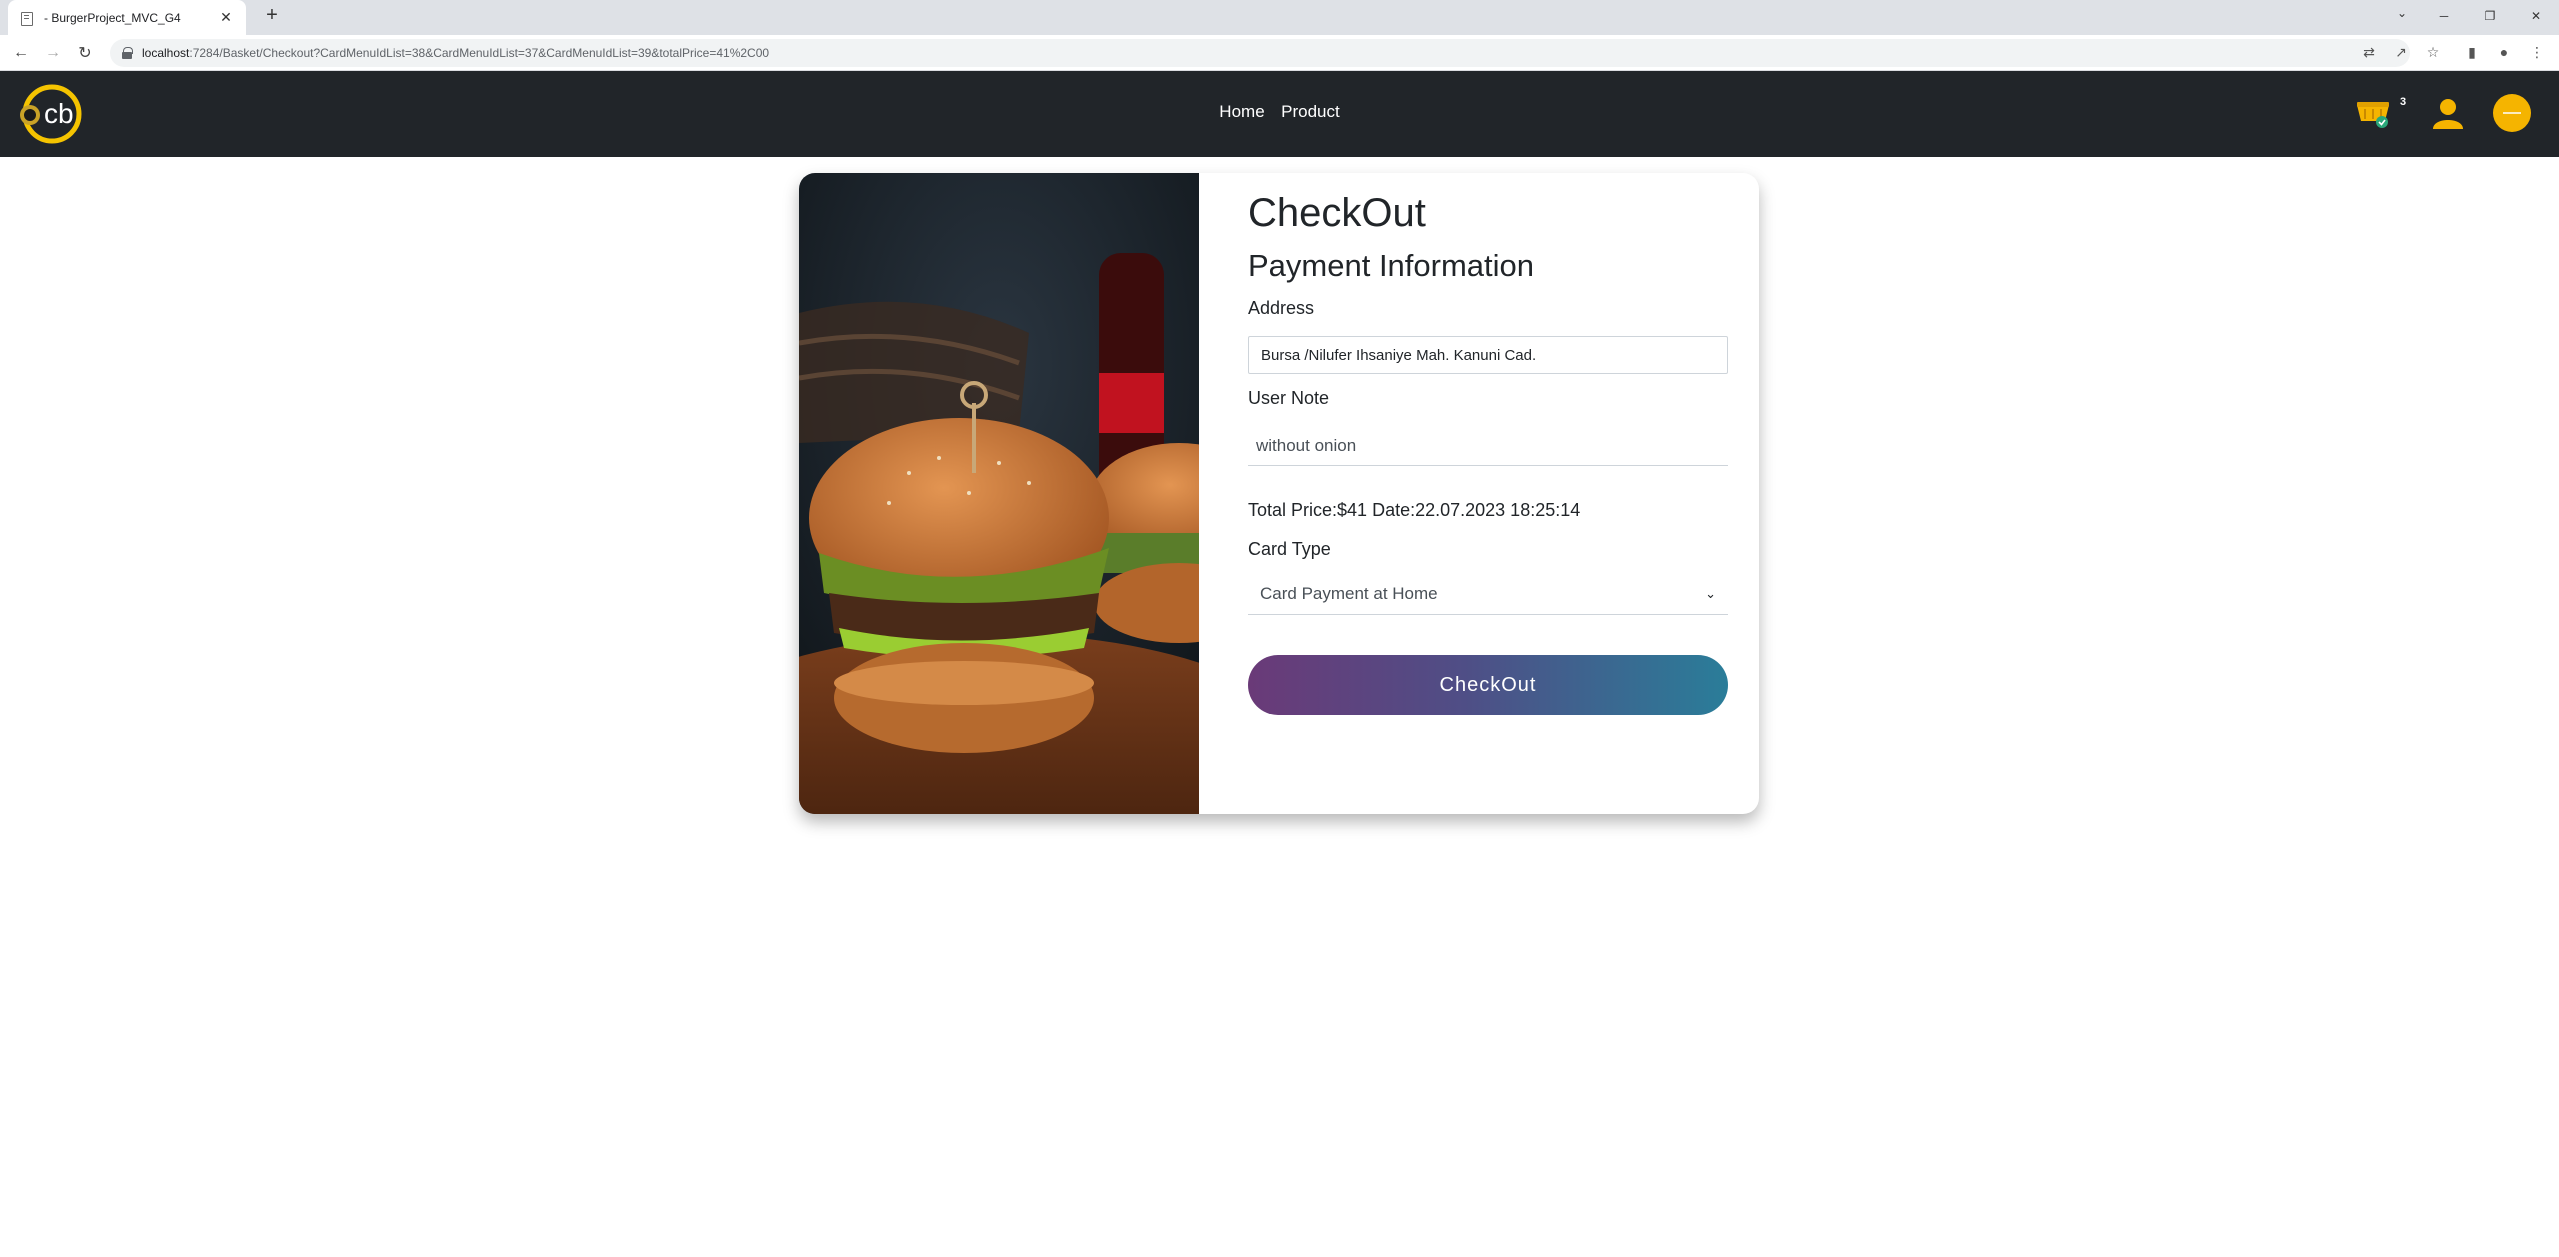 Image resolution: width=2559 pixels, height=1257 pixels. I want to click on share-icon: ↗, so click(2401, 52).